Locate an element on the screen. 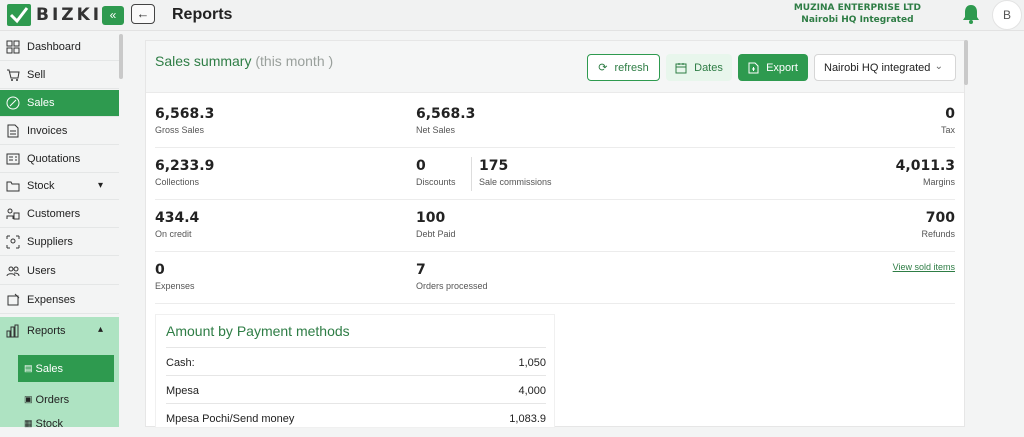  summary-period: (this month ) is located at coordinates (294, 61).